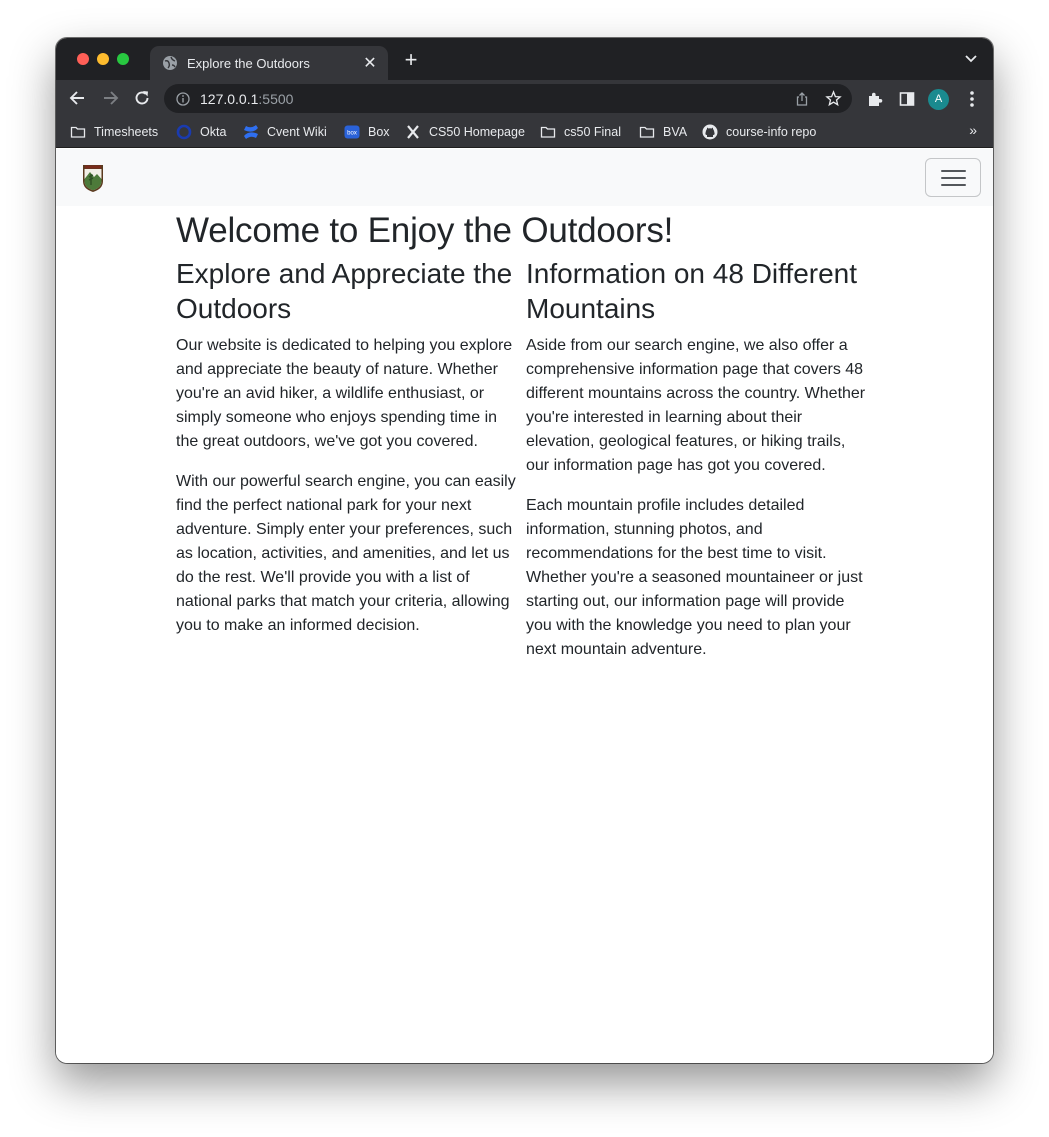  What do you see at coordinates (771, 132) in the screenshot?
I see `bookmark-label: course-info repo` at bounding box center [771, 132].